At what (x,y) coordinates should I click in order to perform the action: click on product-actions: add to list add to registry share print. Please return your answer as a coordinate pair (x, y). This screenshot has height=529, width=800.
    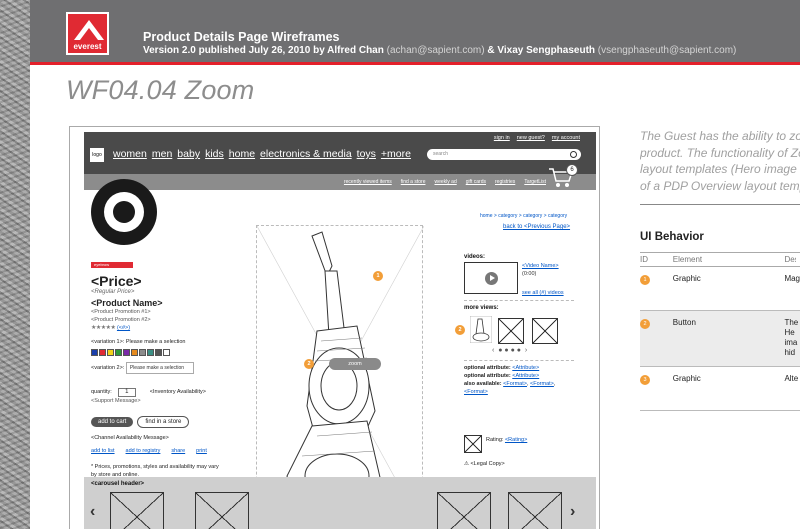
    Looking at the image, I should click on (171, 451).